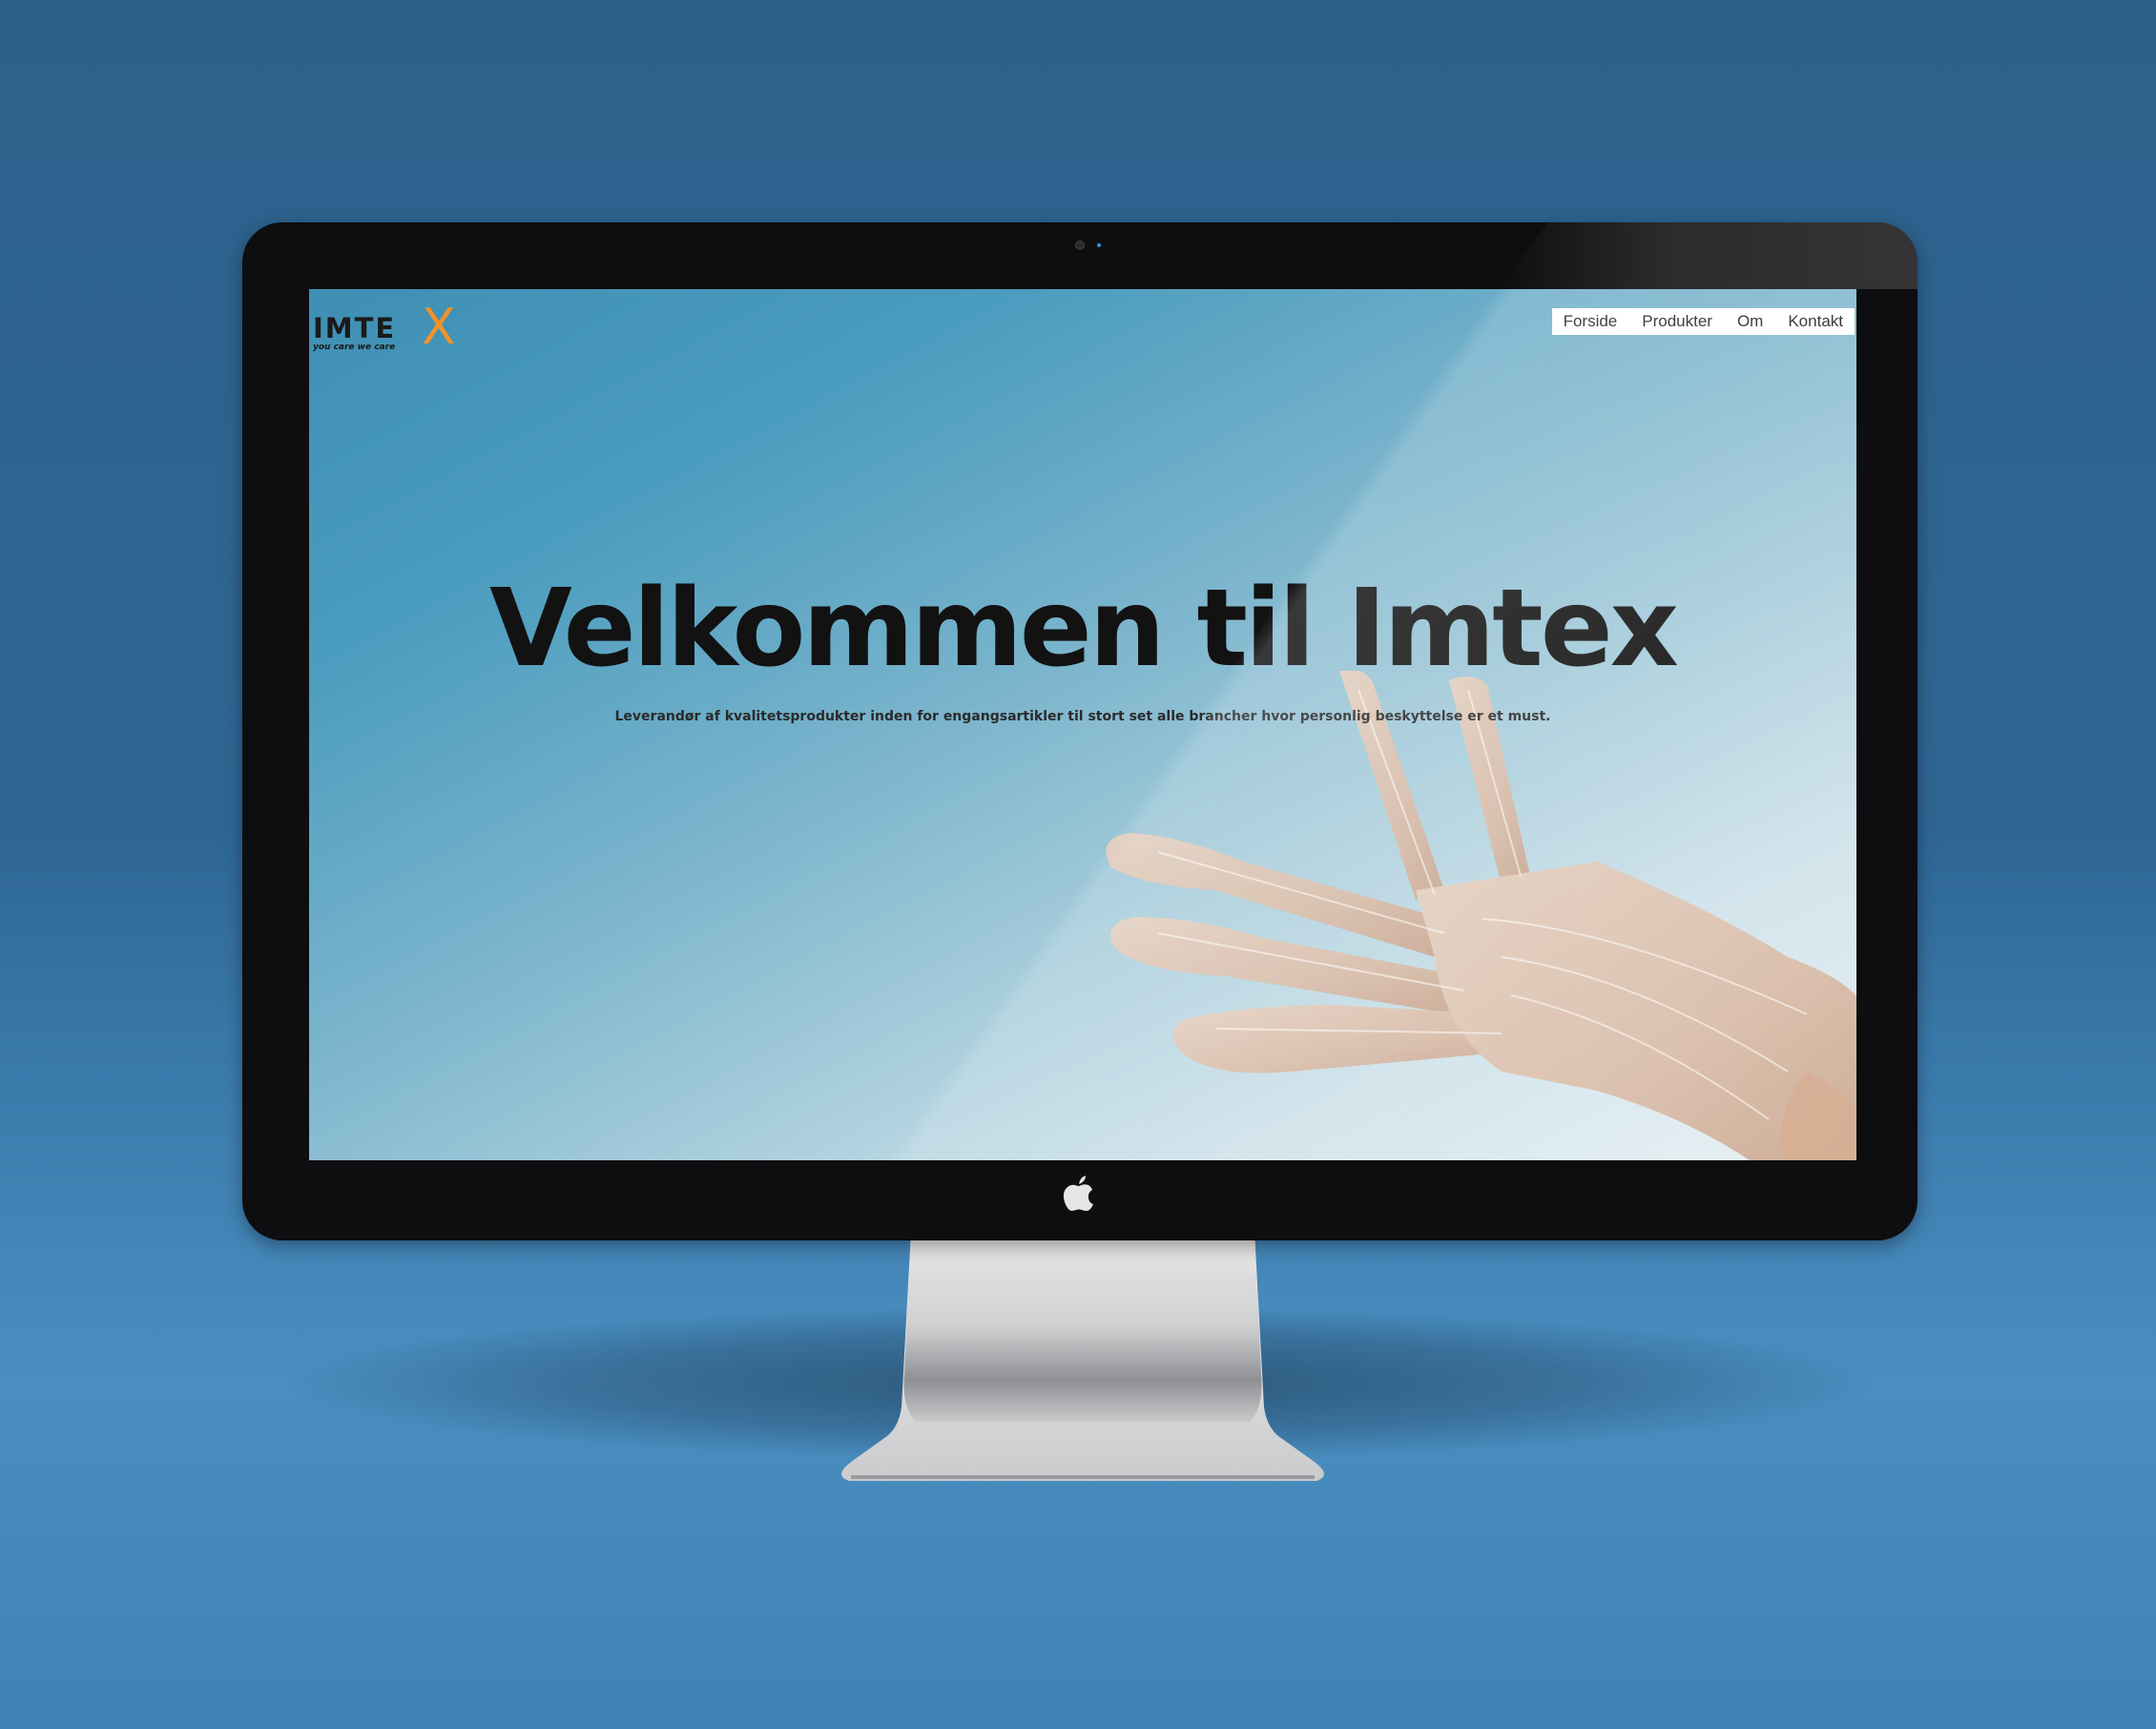 This screenshot has height=1729, width=2156. I want to click on main-nav: Forside Produkter Om Kontakt, so click(1703, 321).